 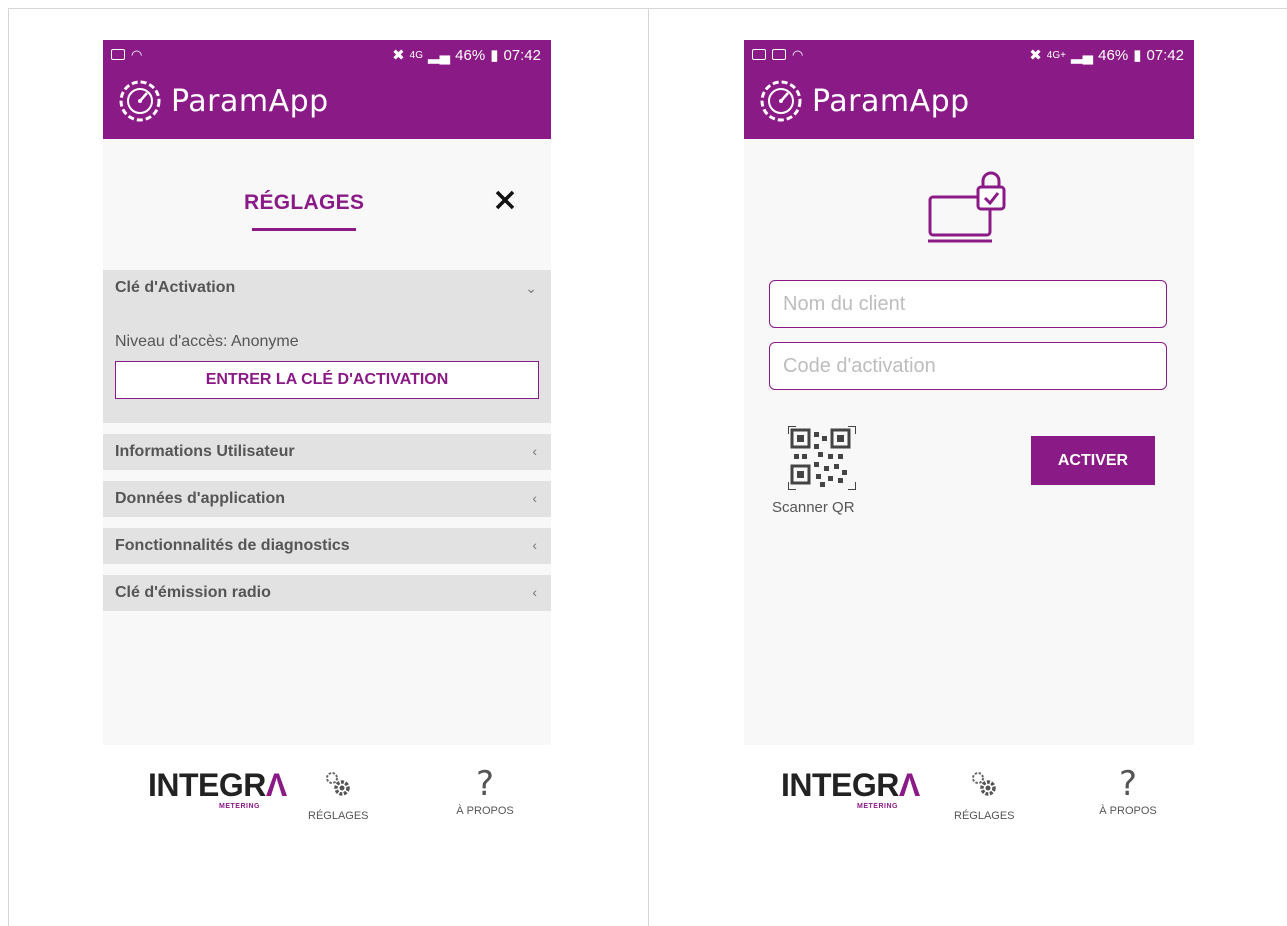 What do you see at coordinates (813, 507) in the screenshot?
I see `scan-qr-label: Scanner QR` at bounding box center [813, 507].